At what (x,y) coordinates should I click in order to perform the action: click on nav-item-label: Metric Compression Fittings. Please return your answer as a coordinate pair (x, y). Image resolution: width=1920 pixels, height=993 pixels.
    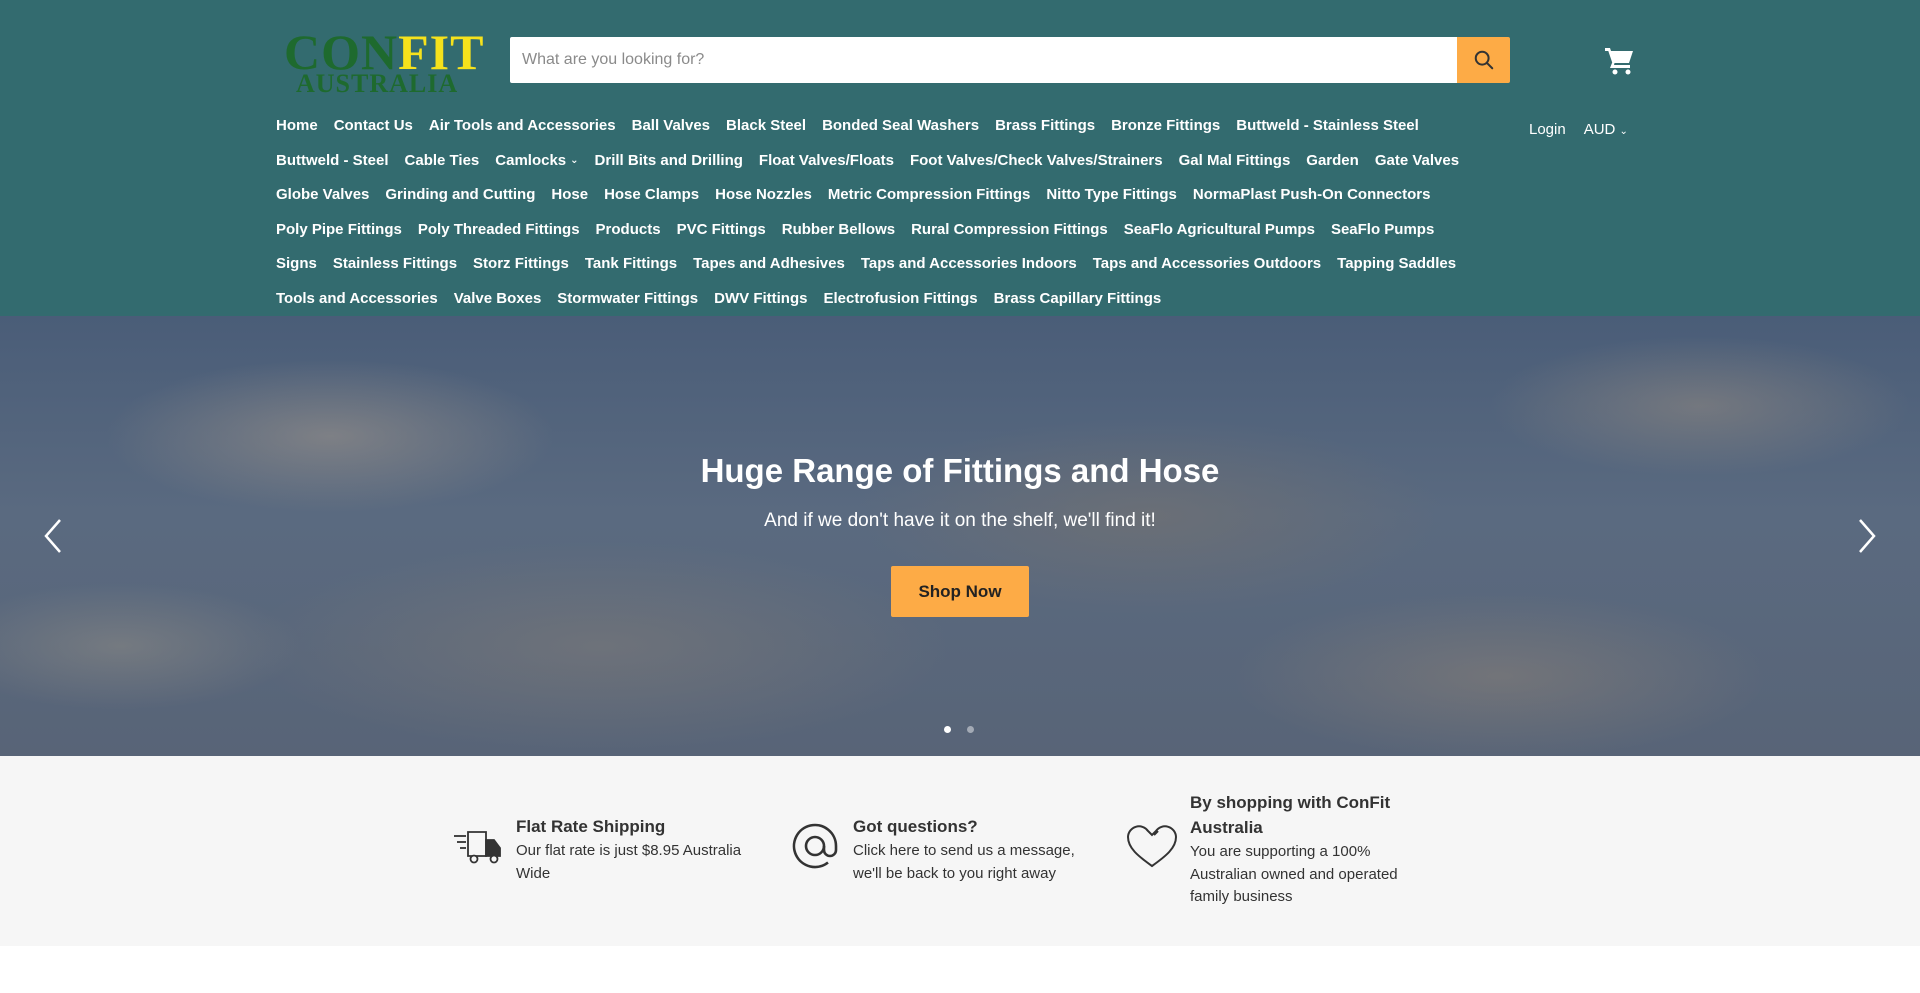
    Looking at the image, I should click on (929, 195).